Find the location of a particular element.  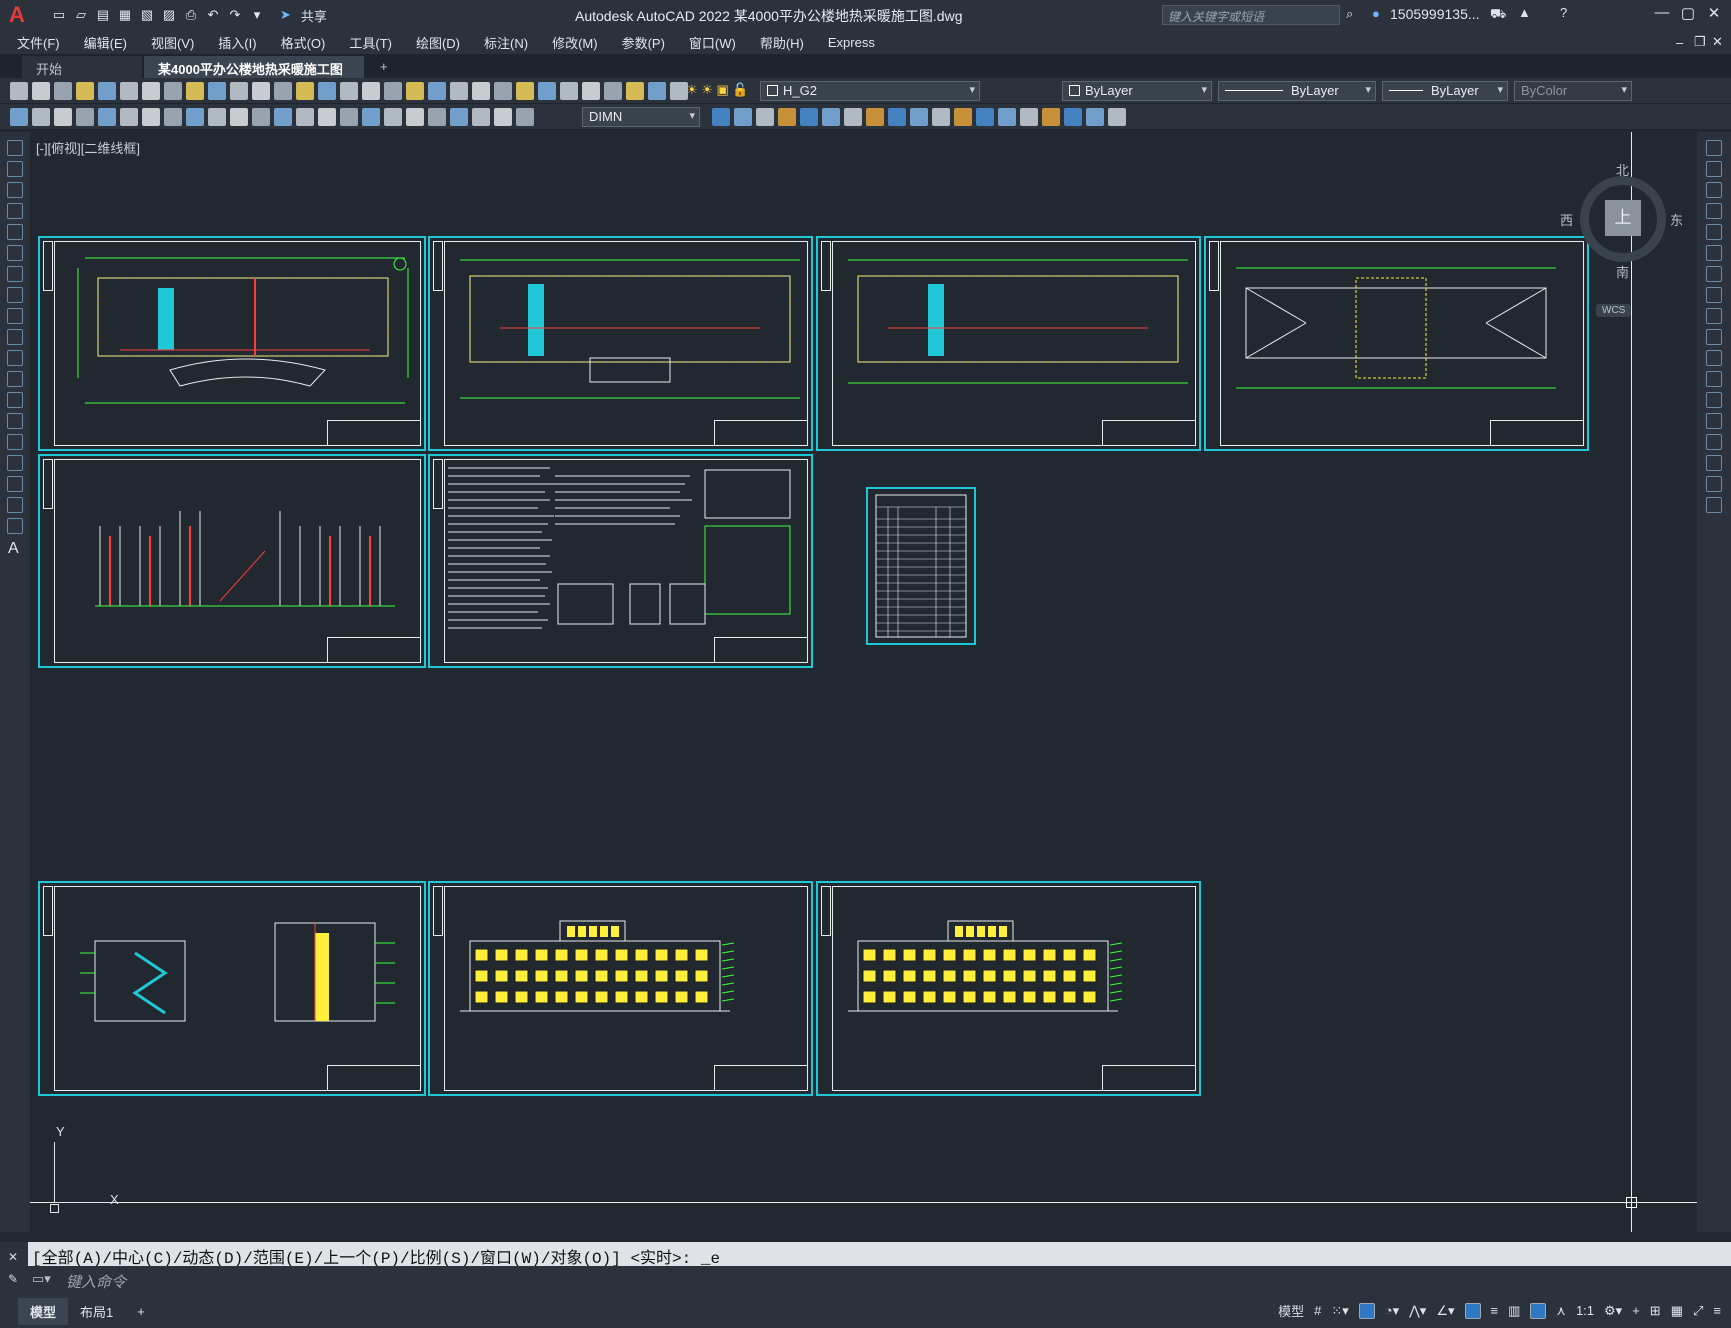

menu-parametric: 参数(P) is located at coordinates (643, 42).